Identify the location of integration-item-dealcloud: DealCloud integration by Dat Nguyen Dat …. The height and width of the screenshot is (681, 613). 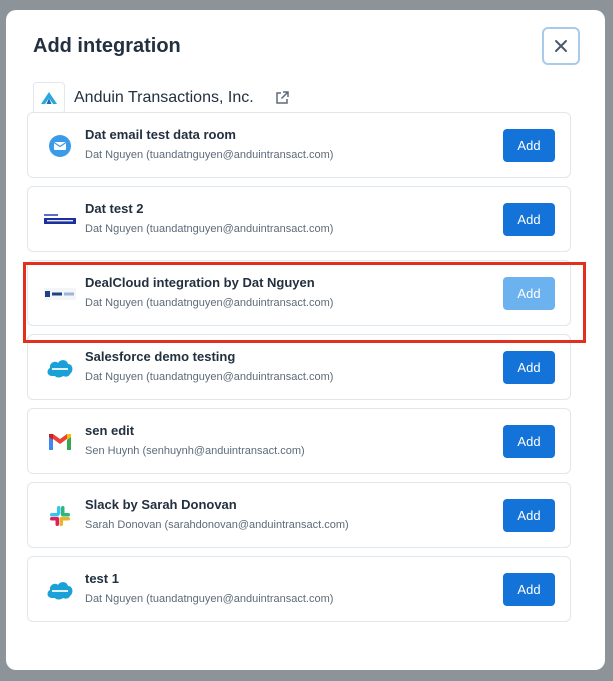
(299, 293).